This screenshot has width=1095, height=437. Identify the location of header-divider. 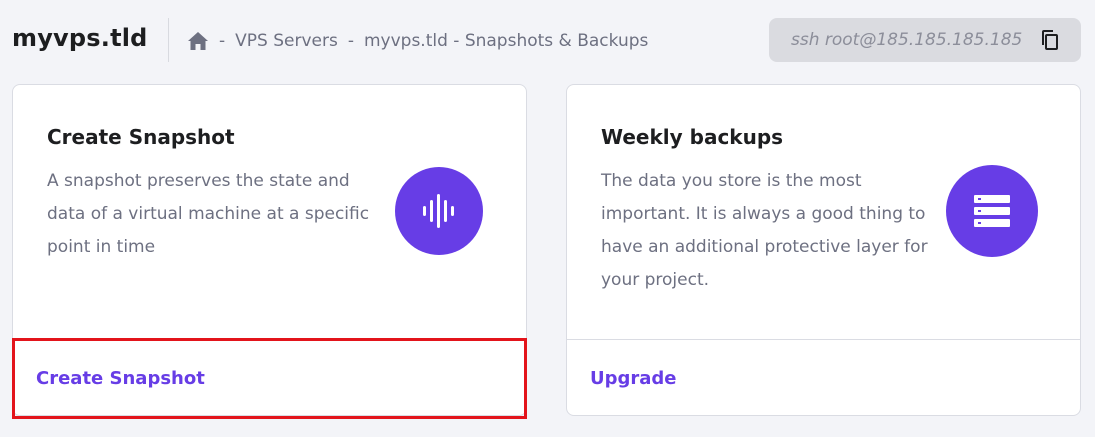
(168, 40).